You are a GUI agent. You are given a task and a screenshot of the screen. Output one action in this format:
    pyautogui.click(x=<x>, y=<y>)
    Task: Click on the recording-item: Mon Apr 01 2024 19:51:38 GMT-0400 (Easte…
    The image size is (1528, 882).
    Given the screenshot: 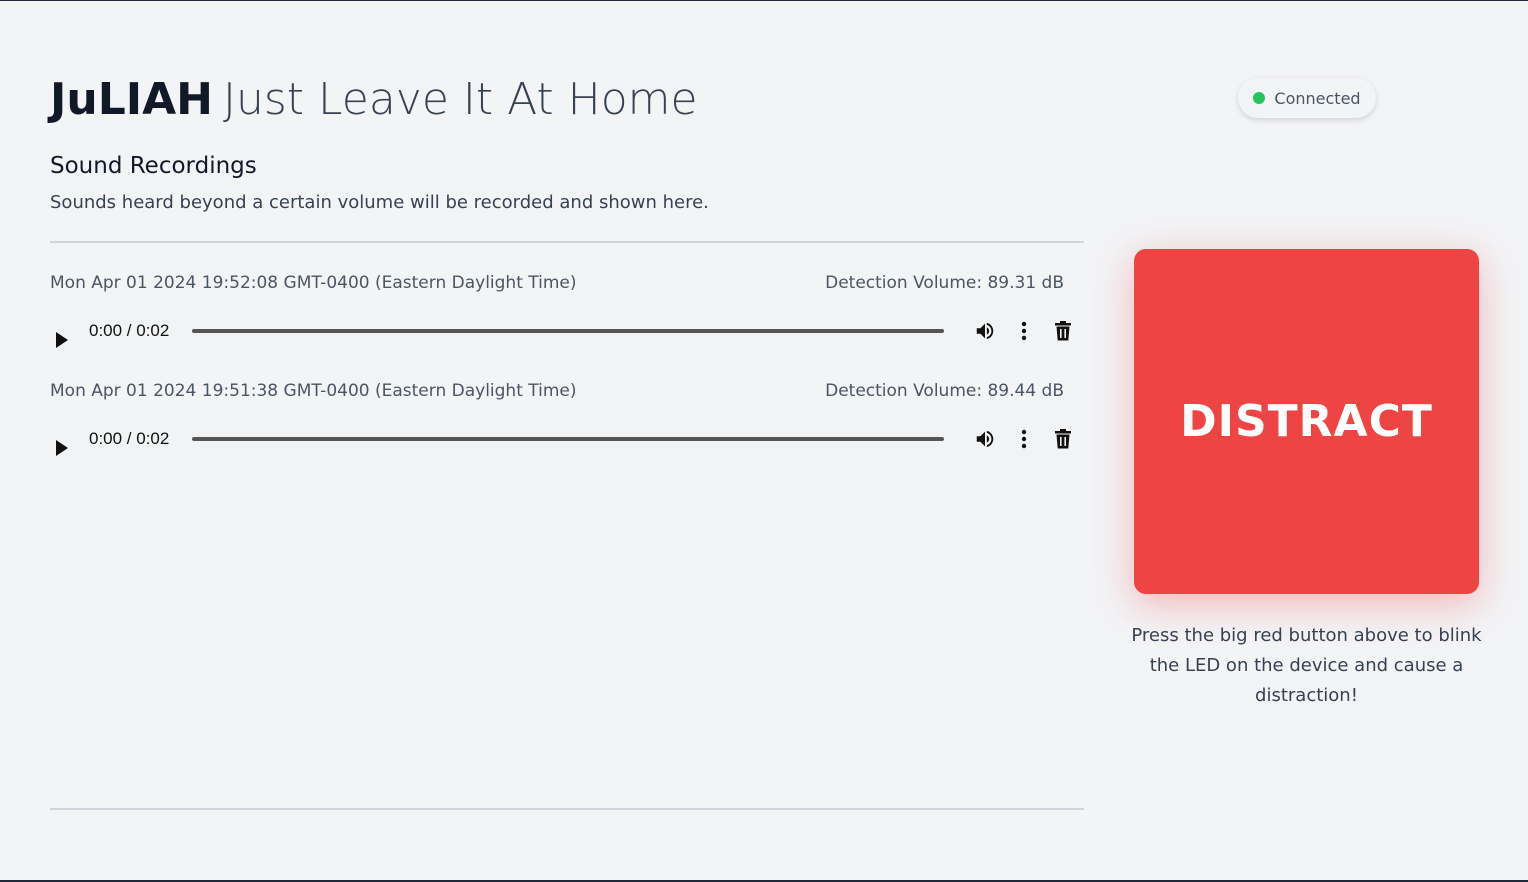 What is the action you would take?
    pyautogui.click(x=567, y=426)
    